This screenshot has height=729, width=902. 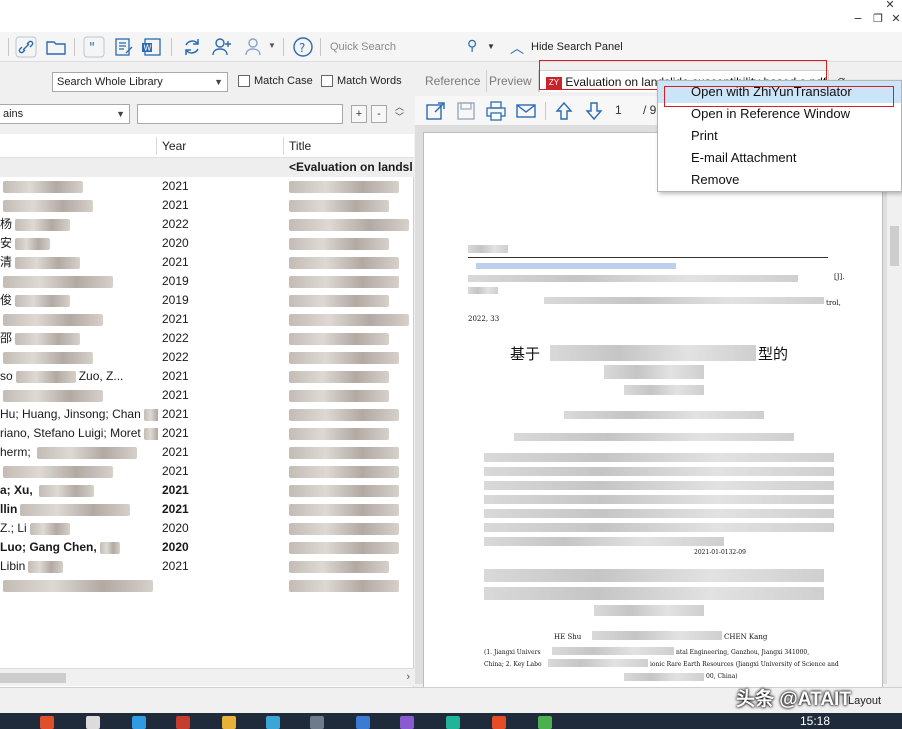 I want to click on search-scope-select: Search Whole Library ▼, so click(x=140, y=82).